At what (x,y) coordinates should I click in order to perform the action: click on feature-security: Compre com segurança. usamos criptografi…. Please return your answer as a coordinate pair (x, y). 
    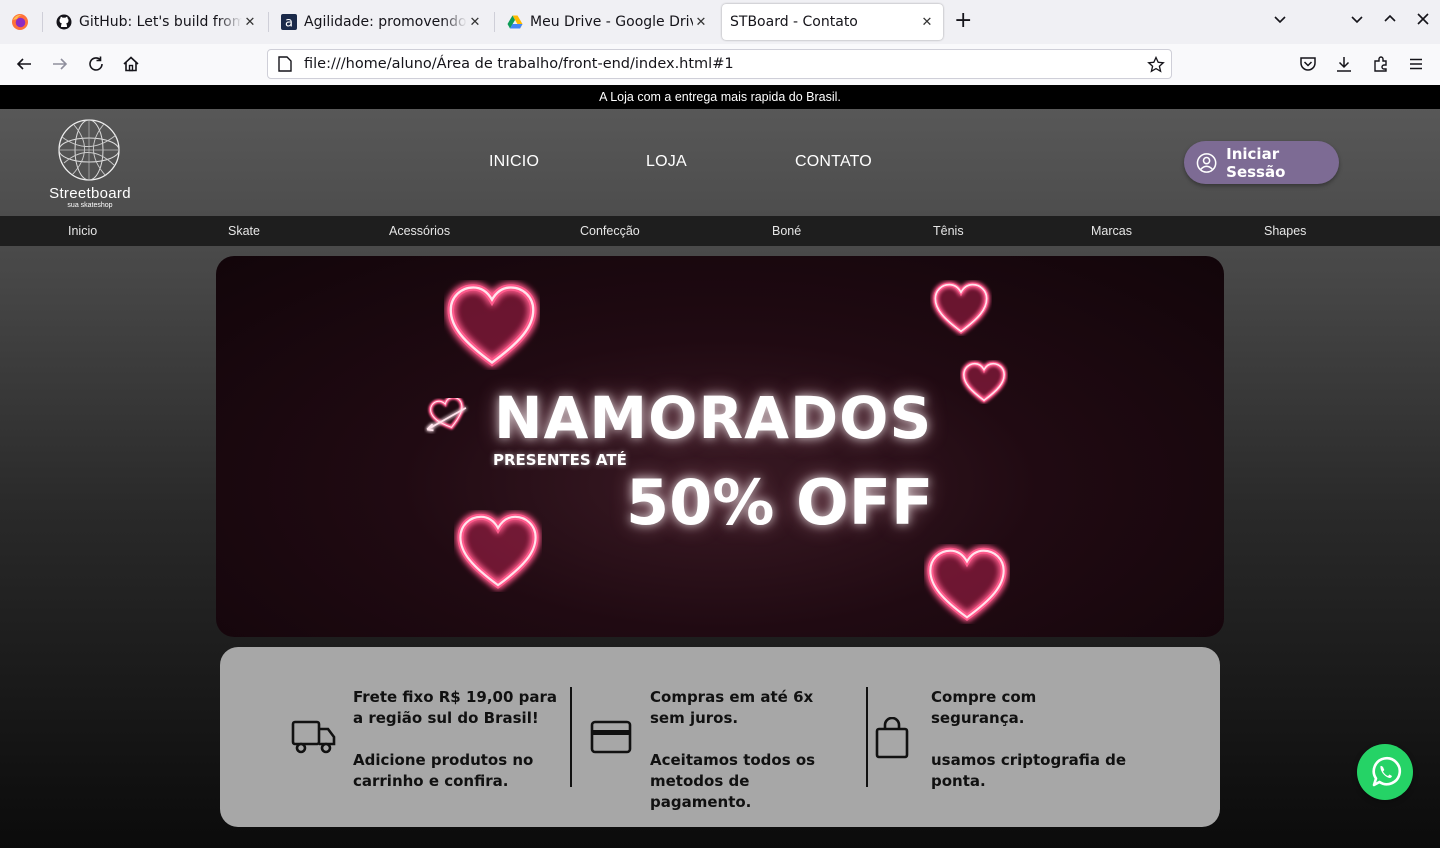
    Looking at the image, I should click on (1031, 739).